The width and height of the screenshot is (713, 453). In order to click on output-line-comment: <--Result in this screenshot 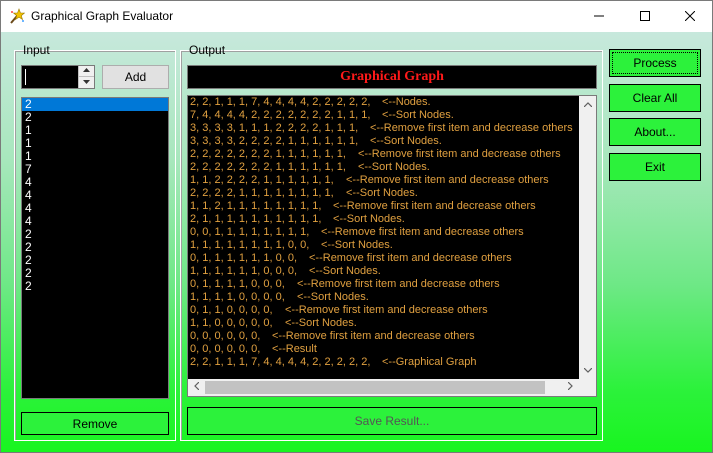, I will do `click(294, 349)`.